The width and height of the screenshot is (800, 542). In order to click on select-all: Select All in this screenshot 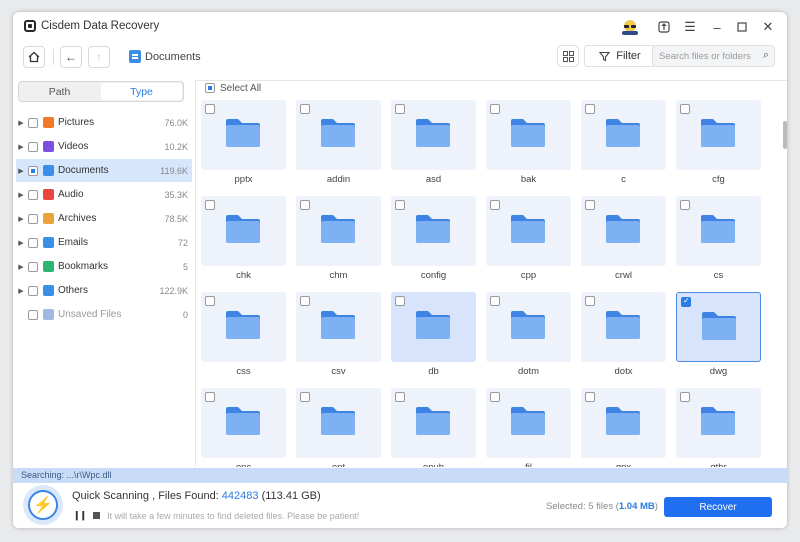, I will do `click(233, 88)`.